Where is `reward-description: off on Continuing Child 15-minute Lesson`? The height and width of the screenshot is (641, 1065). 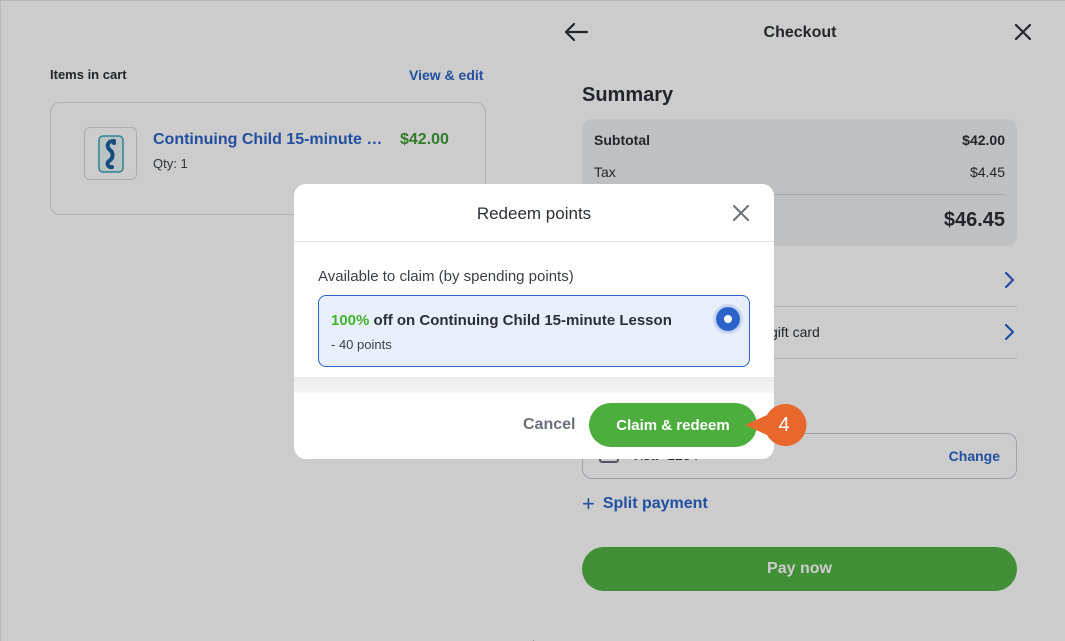
reward-description: off on Continuing Child 15-minute Lesson is located at coordinates (520, 320).